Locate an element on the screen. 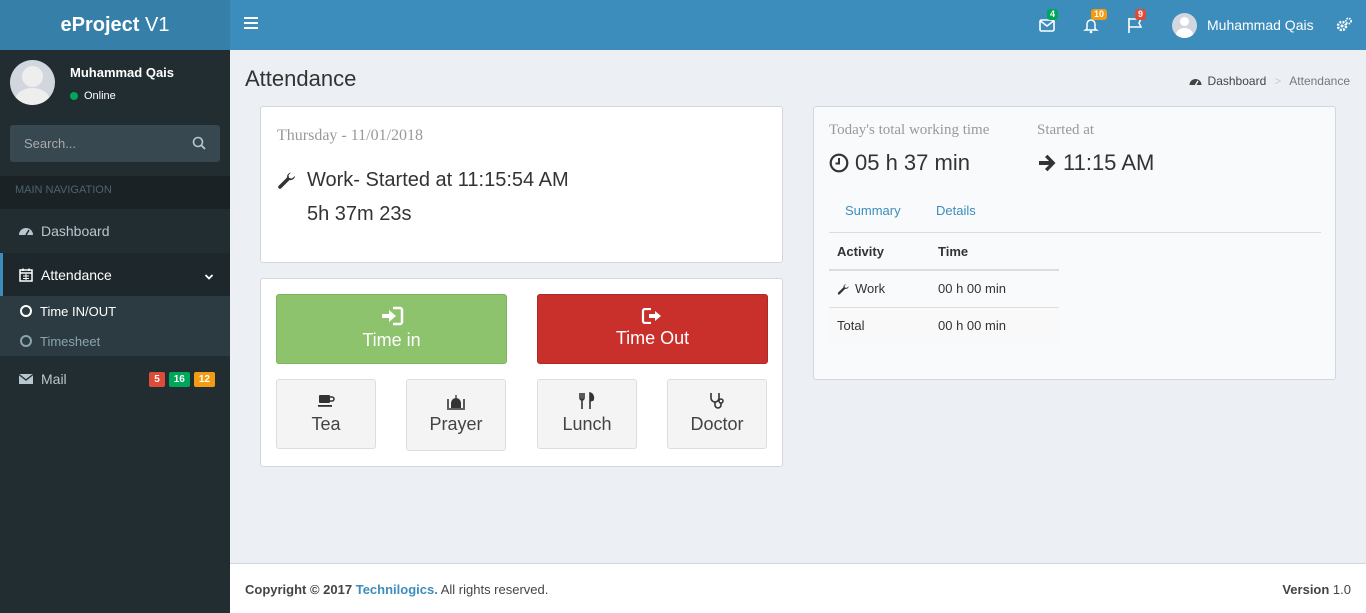  doctor-button: Doctor is located at coordinates (717, 414).